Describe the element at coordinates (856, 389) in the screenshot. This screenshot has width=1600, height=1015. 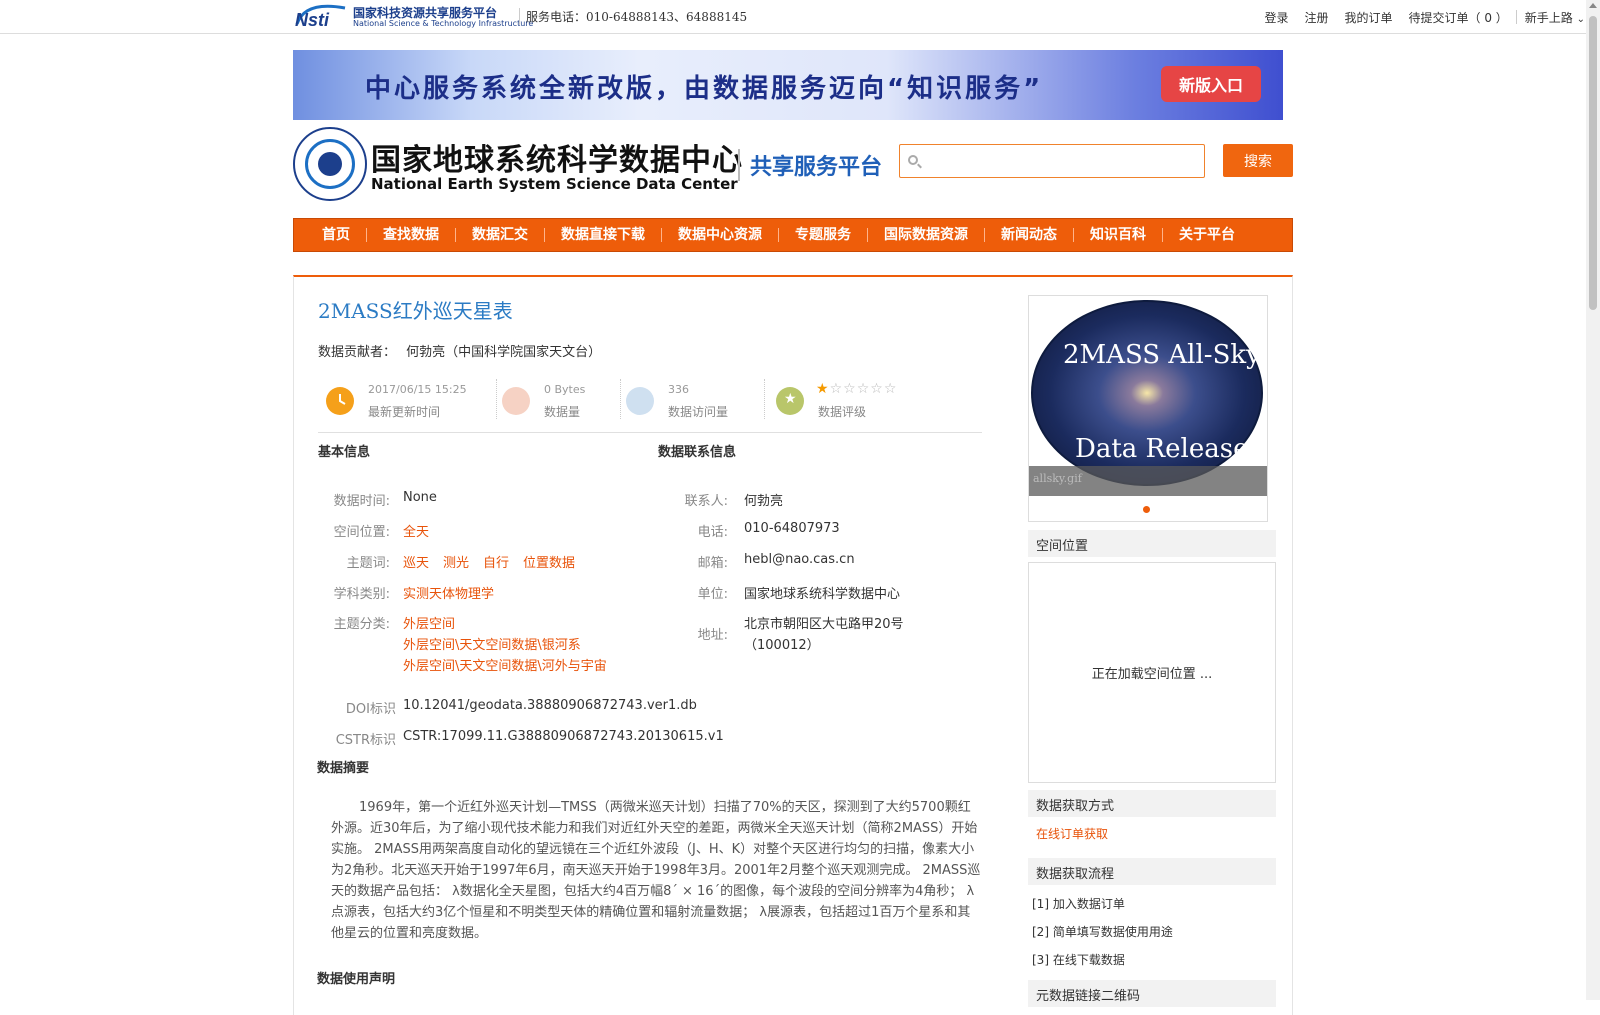
I see `rating-stars: ★☆☆☆☆☆` at that location.